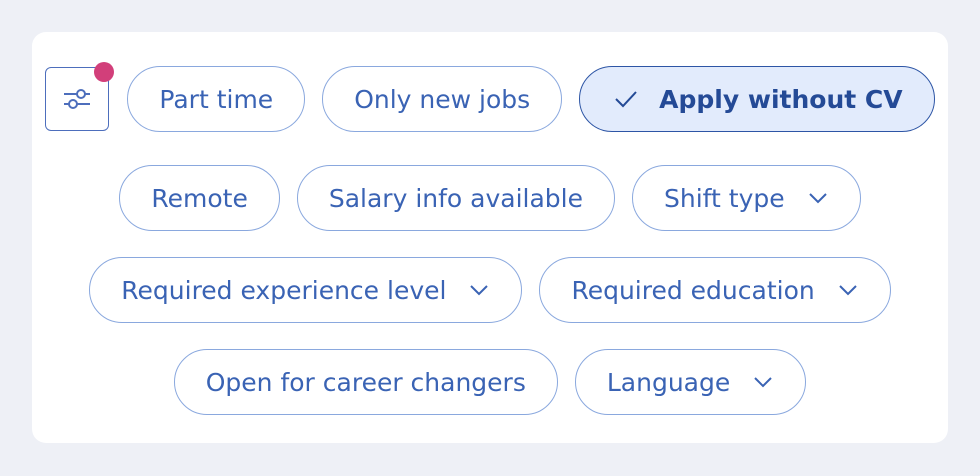 The image size is (980, 476). I want to click on chip-apply-without-cv: Apply without CV, so click(757, 99).